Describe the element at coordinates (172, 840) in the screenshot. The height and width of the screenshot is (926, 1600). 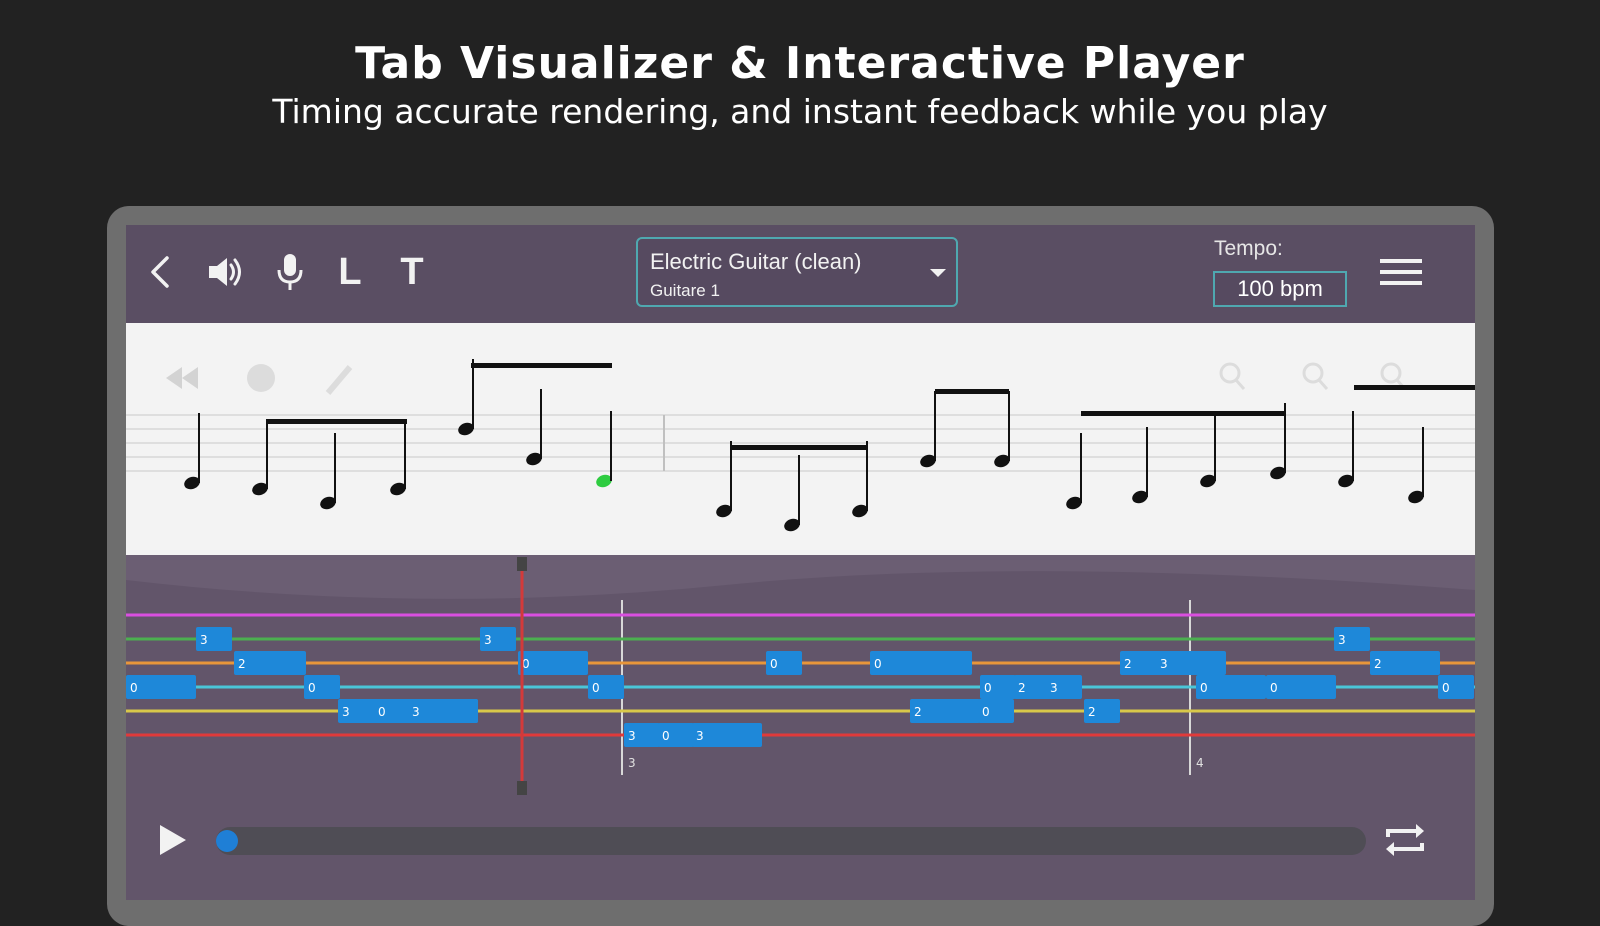
I see `play-icon` at that location.